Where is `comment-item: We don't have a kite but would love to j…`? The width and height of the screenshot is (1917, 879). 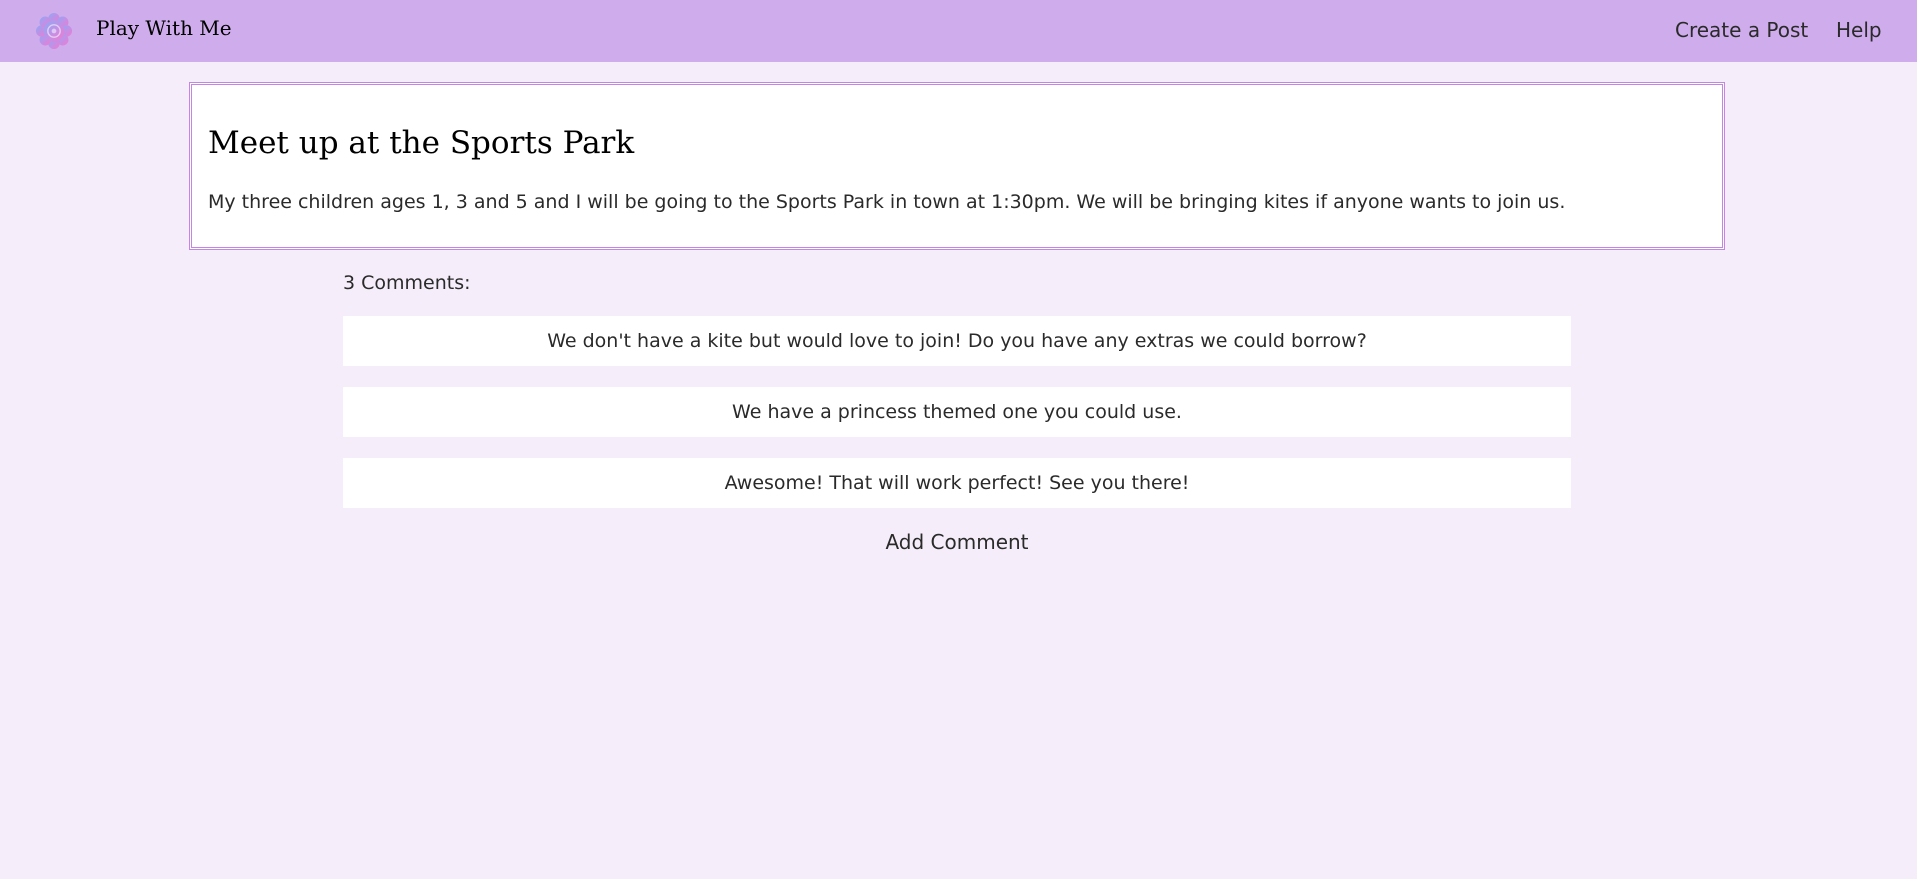
comment-item: We don't have a kite but would love to j… is located at coordinates (957, 341).